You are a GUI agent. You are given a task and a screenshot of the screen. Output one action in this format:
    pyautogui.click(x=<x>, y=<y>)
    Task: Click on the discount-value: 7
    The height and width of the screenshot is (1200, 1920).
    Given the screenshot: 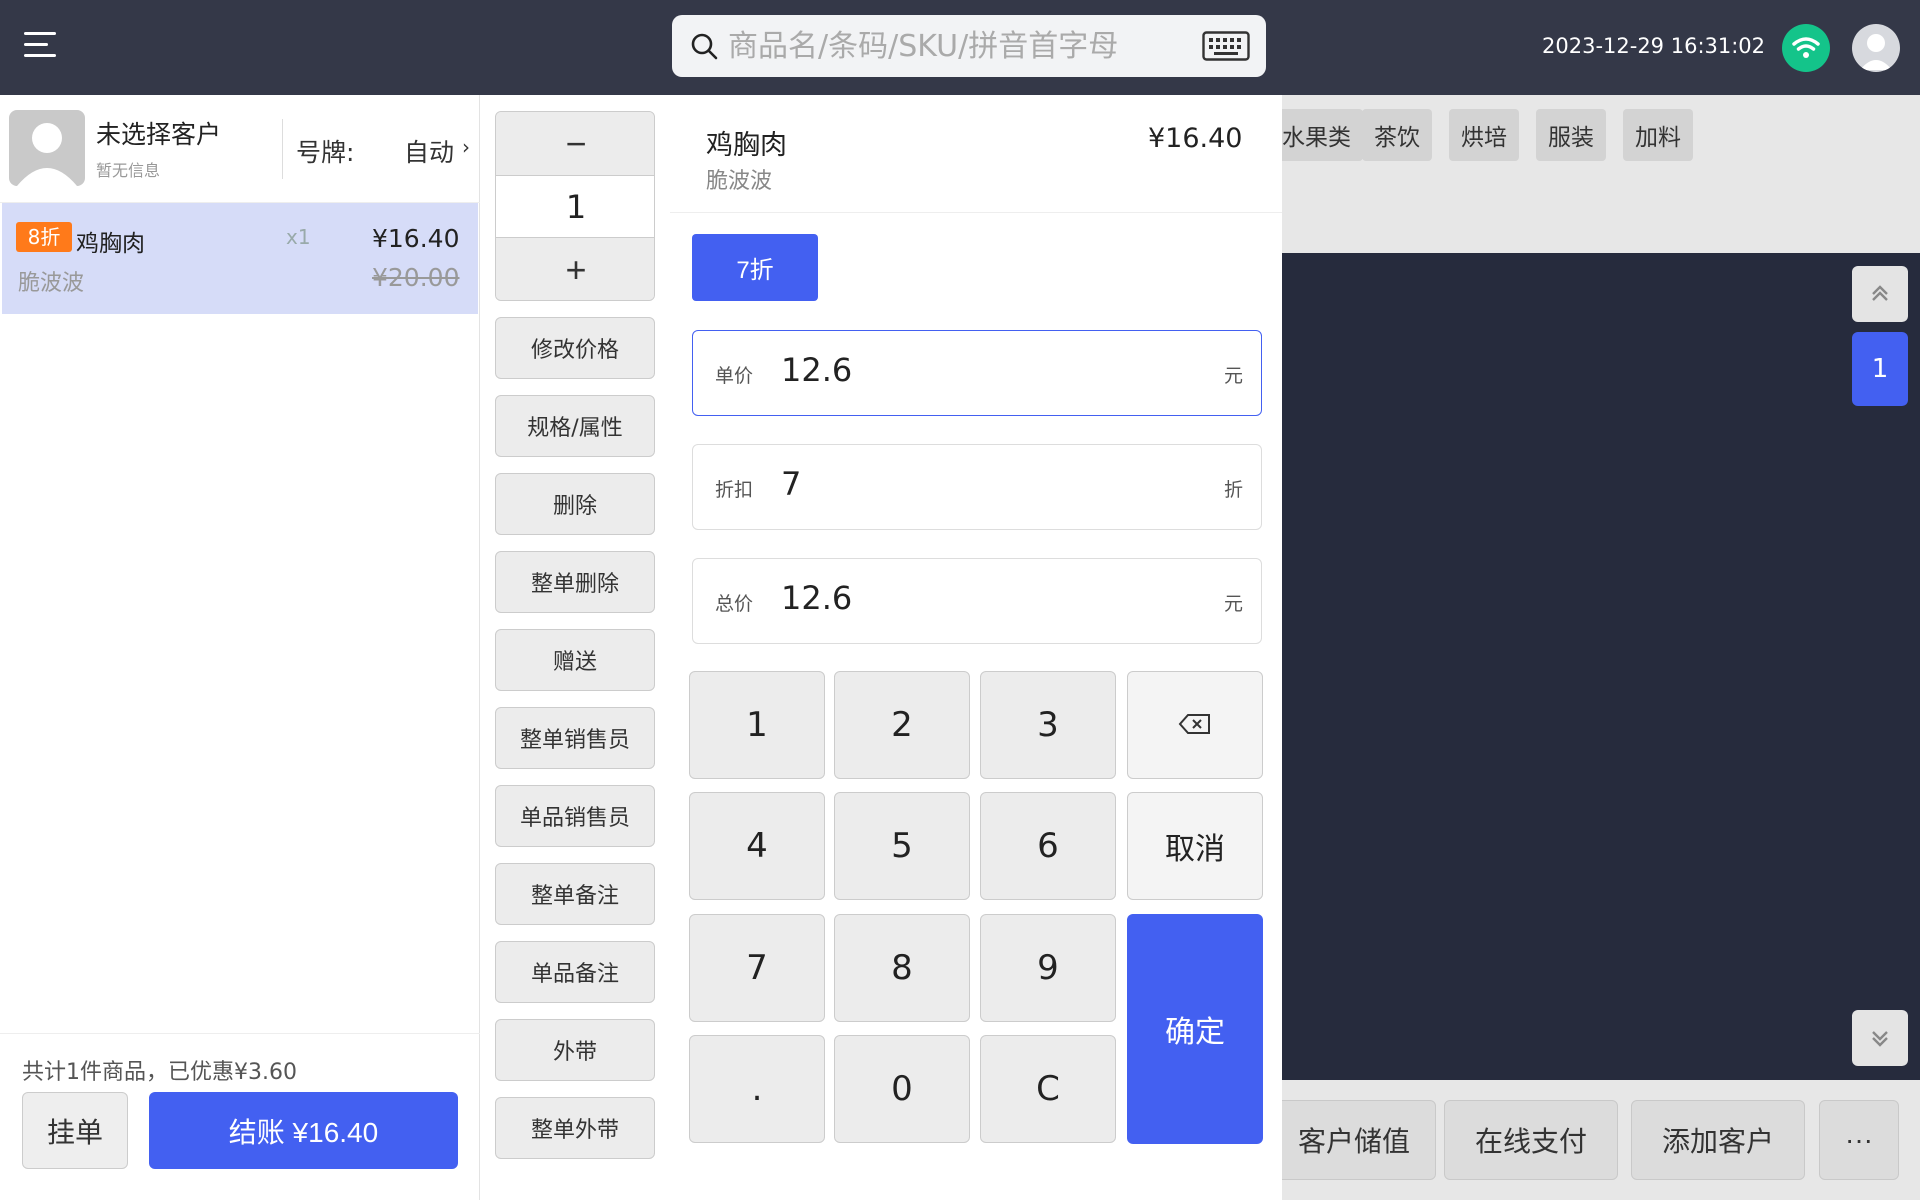 What is the action you would take?
    pyautogui.click(x=791, y=484)
    